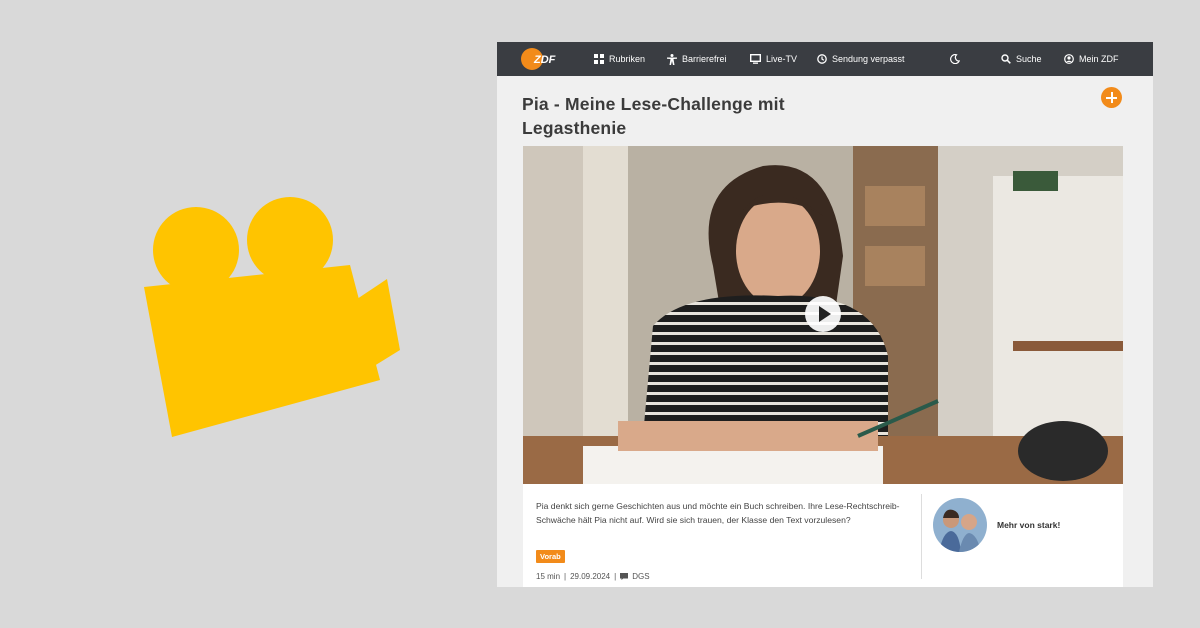 Image resolution: width=1200 pixels, height=628 pixels. Describe the element at coordinates (960, 525) in the screenshot. I see `series-avatar` at that location.